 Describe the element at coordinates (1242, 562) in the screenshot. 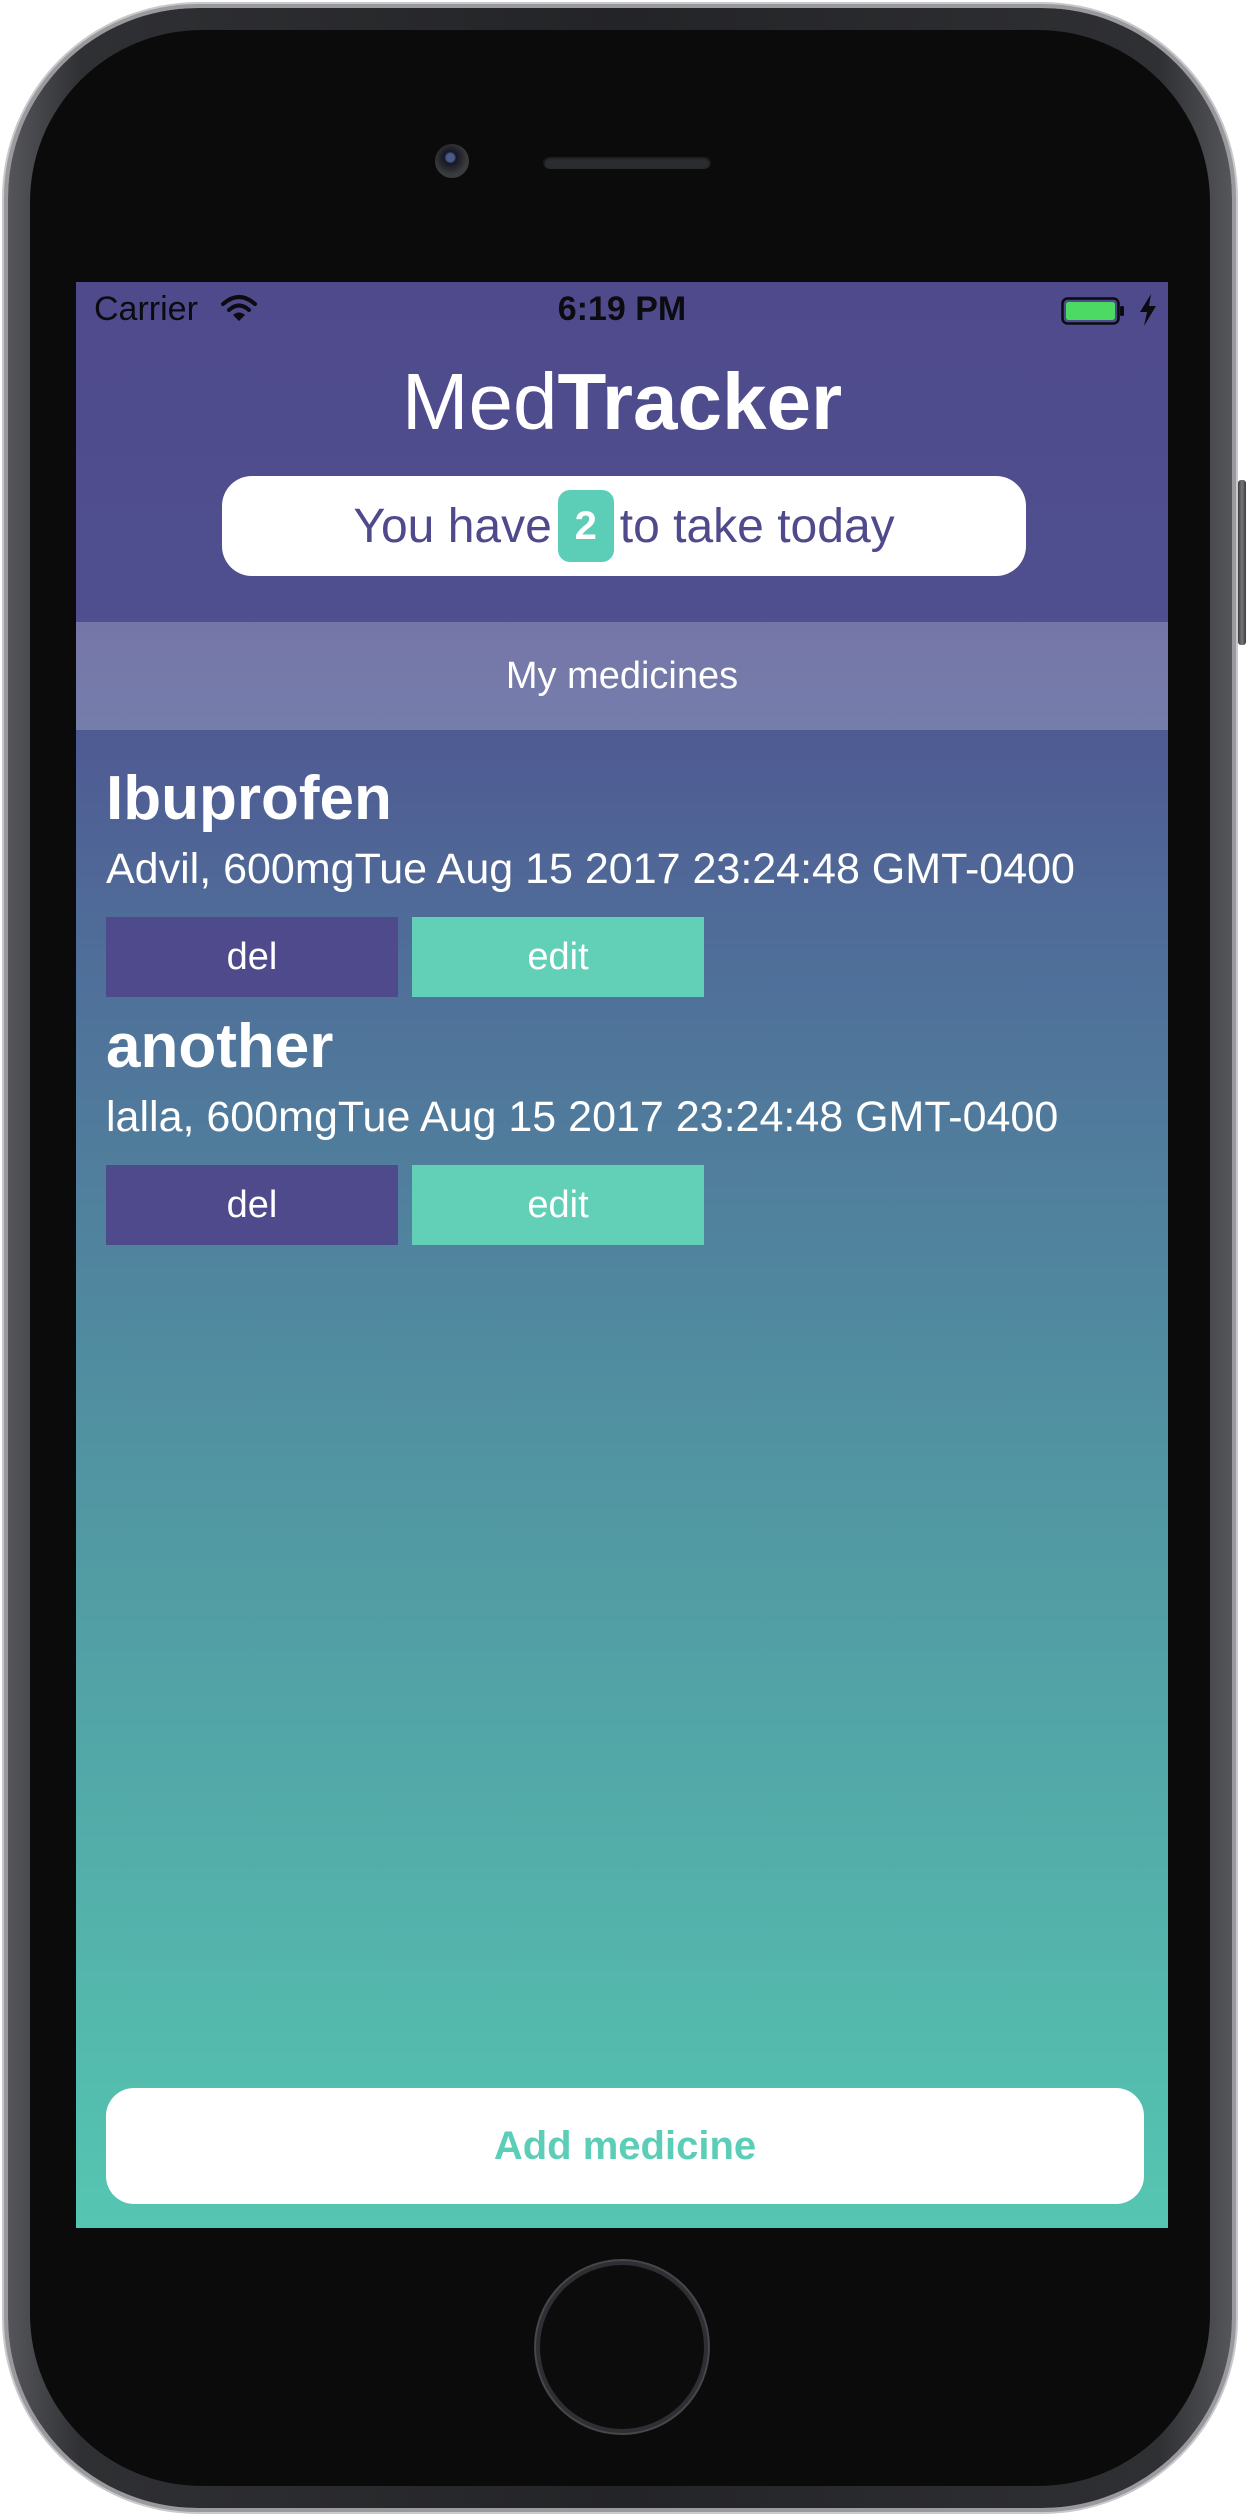

I see `power-button` at that location.